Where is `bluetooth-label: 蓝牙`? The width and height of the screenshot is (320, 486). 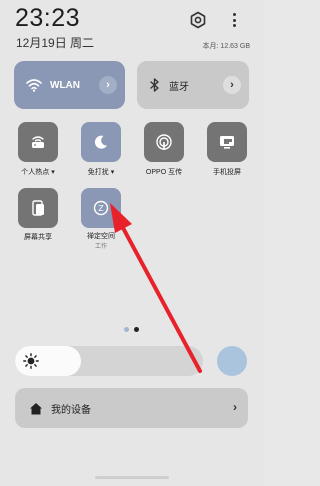
bluetooth-label: 蓝牙 is located at coordinates (179, 87).